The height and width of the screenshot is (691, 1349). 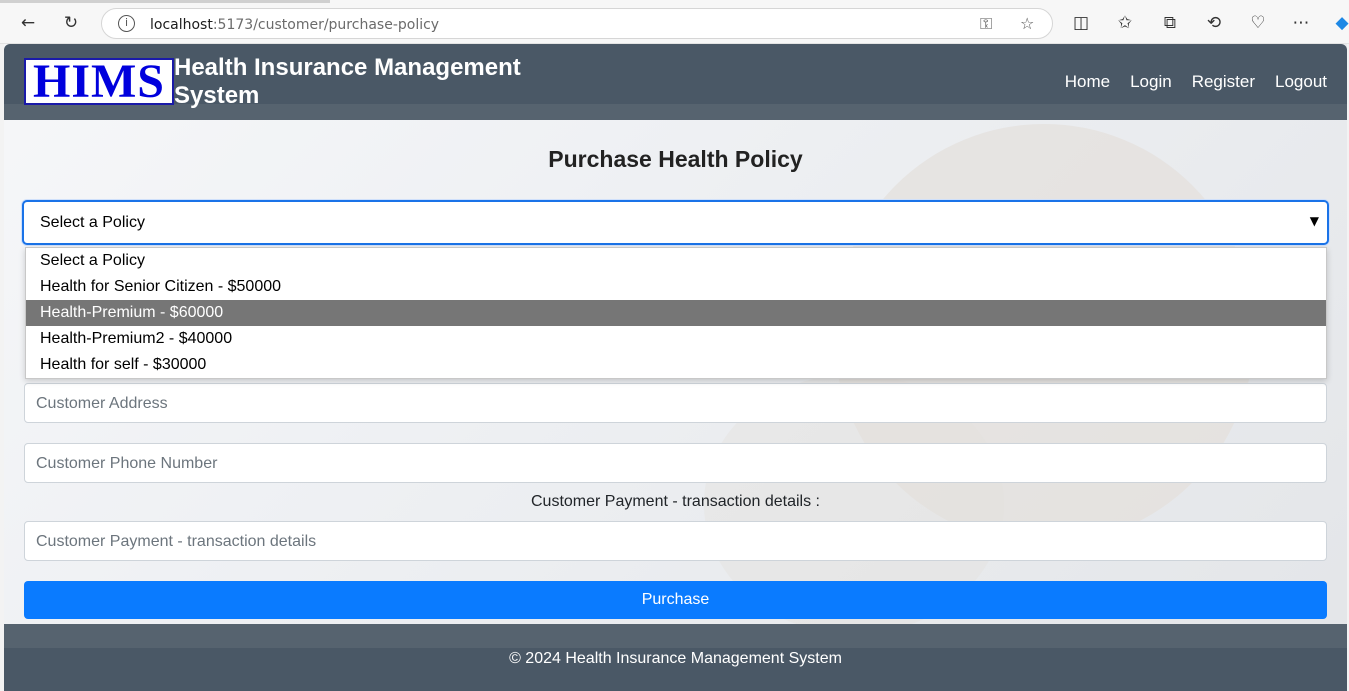 I want to click on footer-shade, so click(x=675, y=636).